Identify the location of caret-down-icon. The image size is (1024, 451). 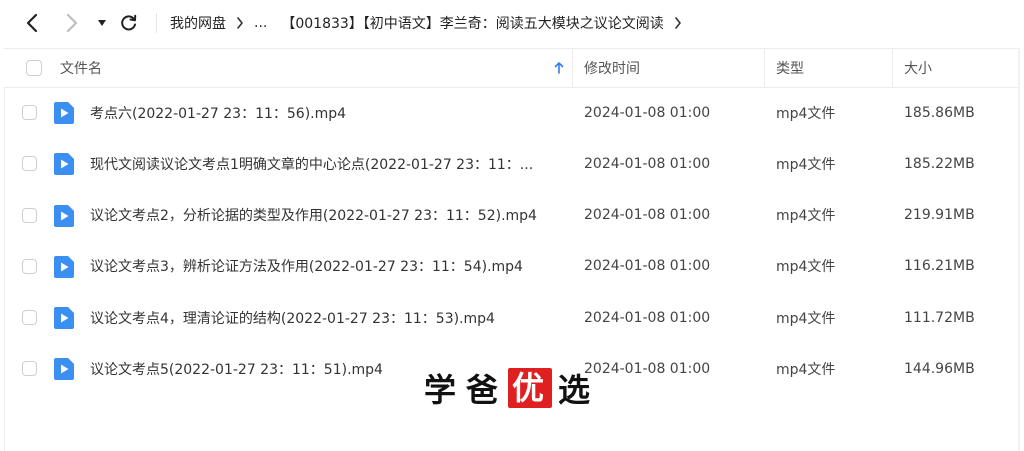
(102, 23).